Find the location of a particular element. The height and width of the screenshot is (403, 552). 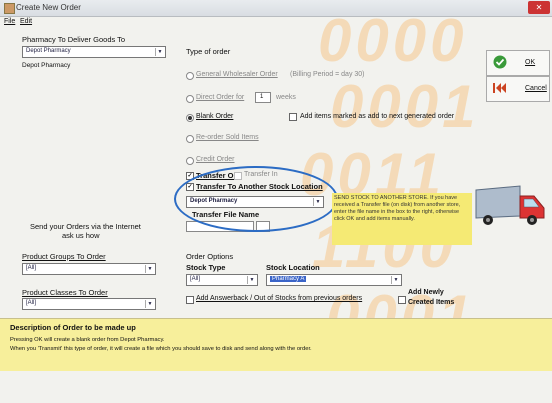

direct-order-radio is located at coordinates (190, 99).